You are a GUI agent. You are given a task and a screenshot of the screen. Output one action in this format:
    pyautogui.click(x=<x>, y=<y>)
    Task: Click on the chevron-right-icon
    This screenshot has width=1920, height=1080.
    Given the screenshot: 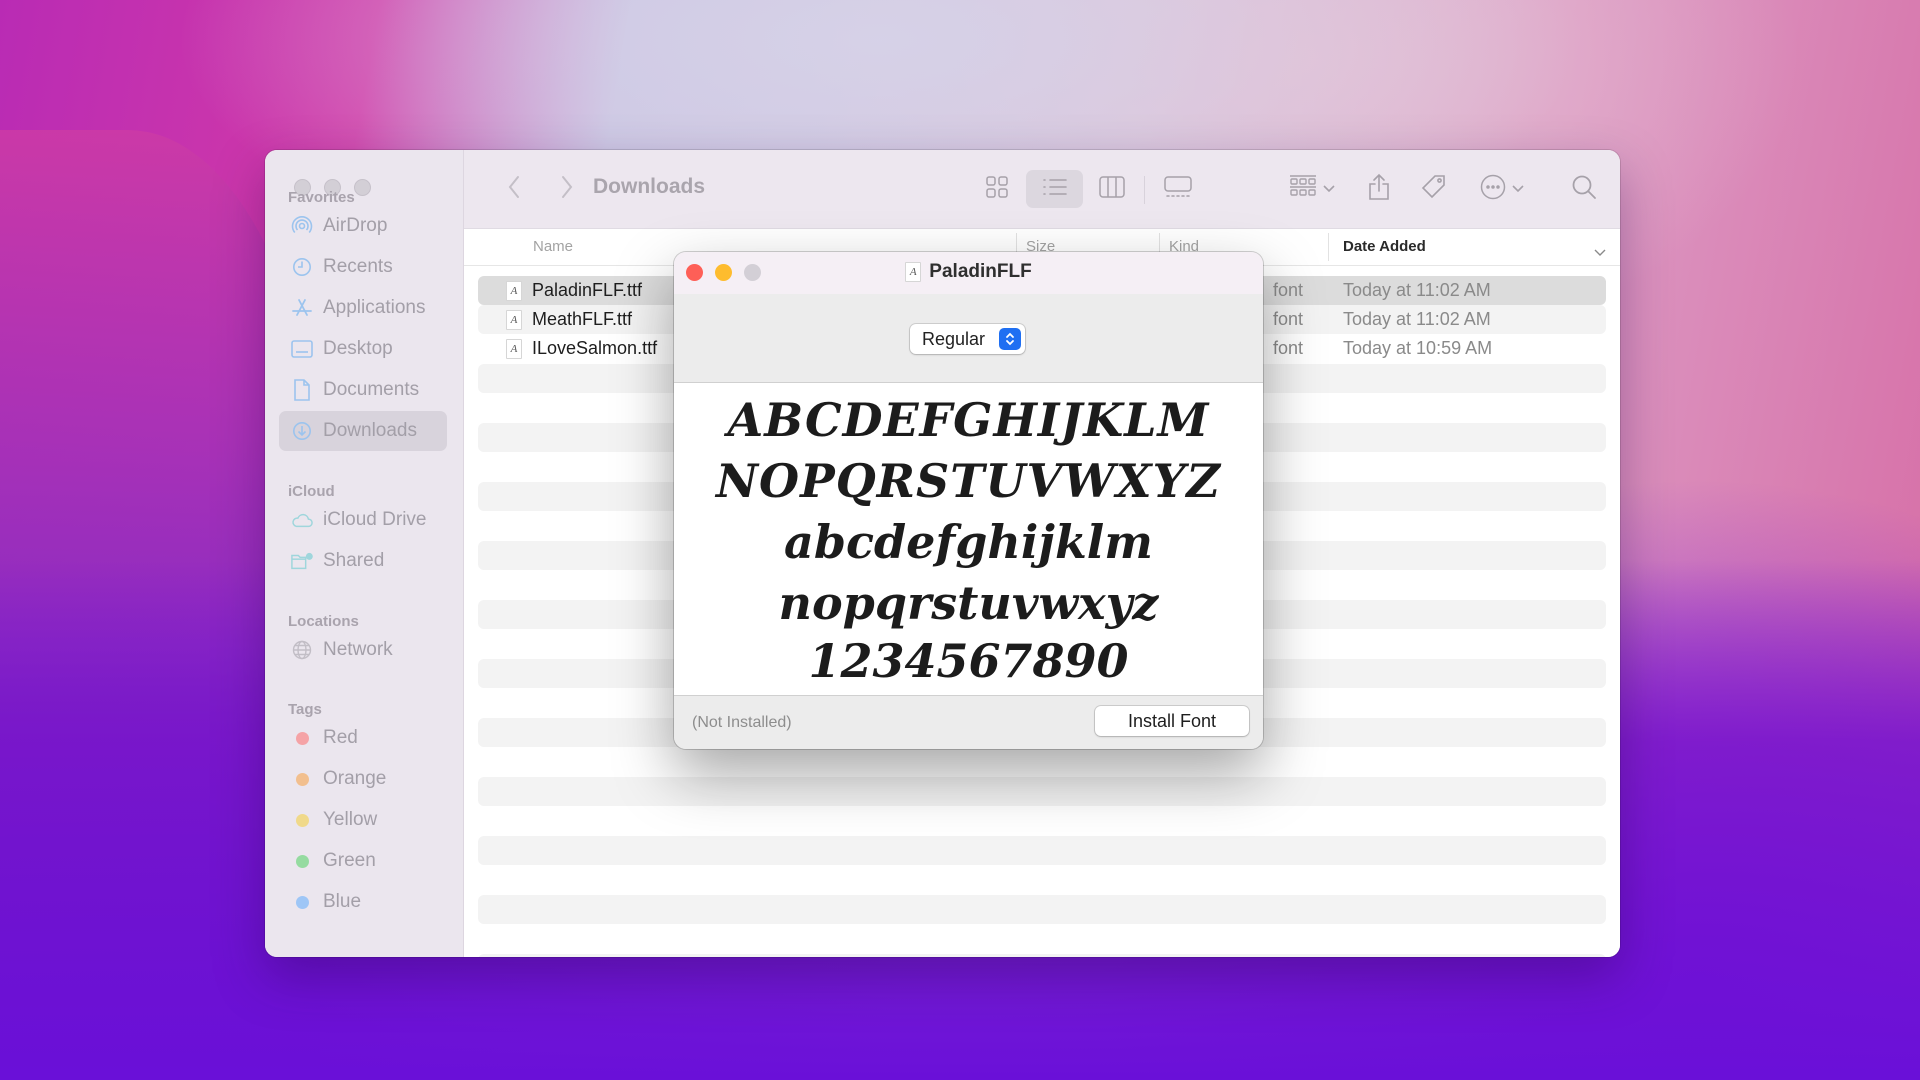 What is the action you would take?
    pyautogui.click(x=567, y=189)
    